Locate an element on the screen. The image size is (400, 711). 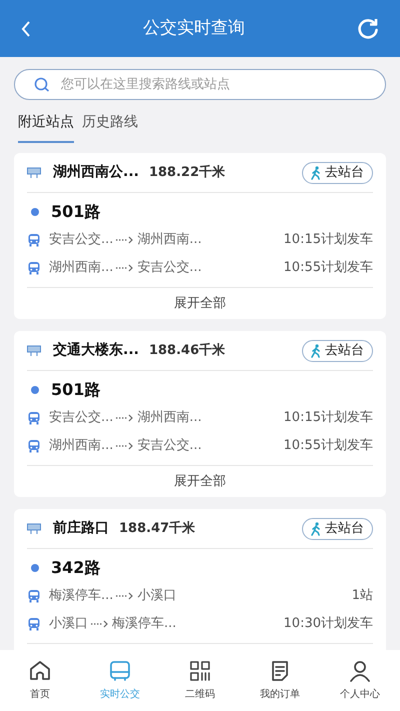
nav-tab: 个人中心 is located at coordinates (360, 680).